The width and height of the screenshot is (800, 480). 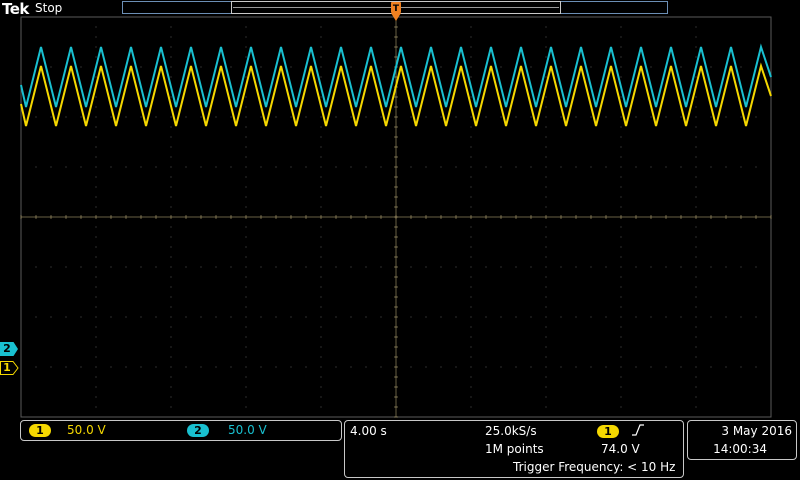 I want to click on ch2-scale: 50.0 V, so click(x=247, y=430).